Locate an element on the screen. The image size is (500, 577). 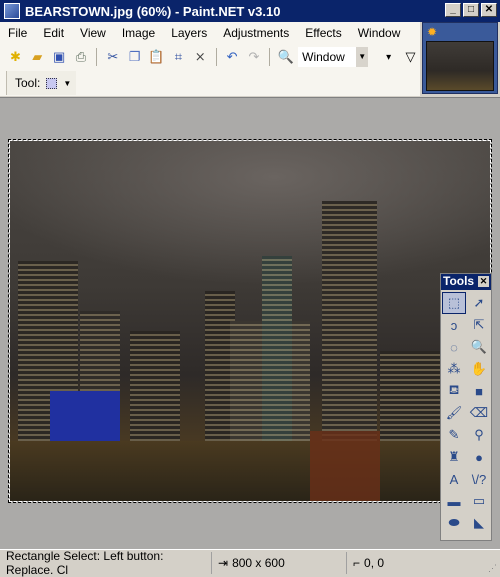
resize-grip-icon: ⋰ is located at coordinates (492, 568).